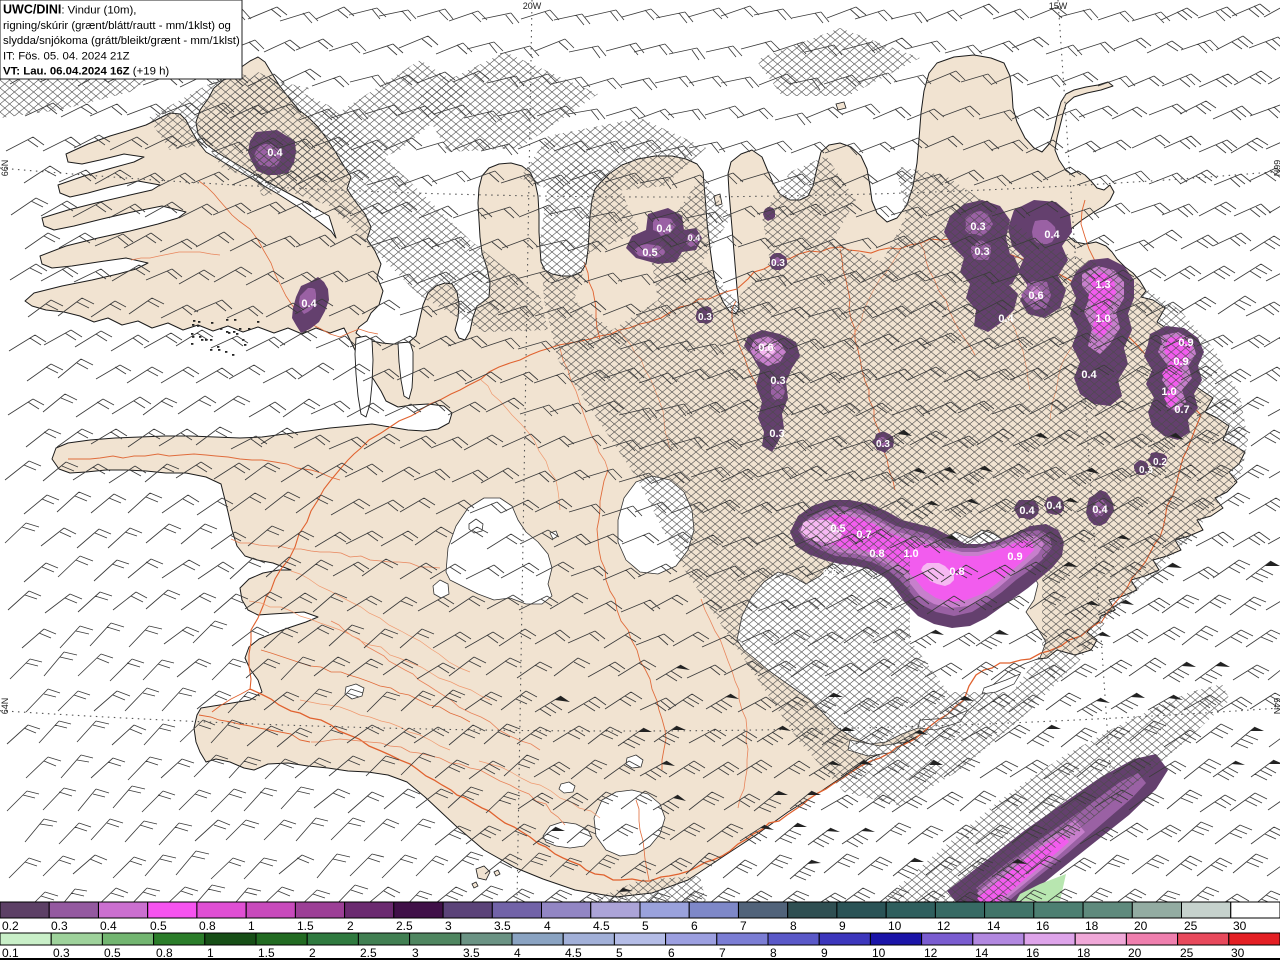 The image size is (1280, 960). I want to click on svg-text: 15W, so click(1058, 6).